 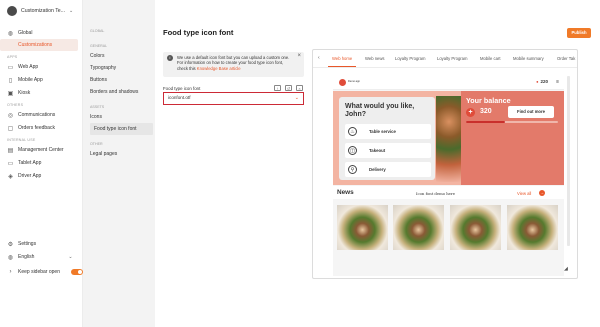 I want to click on language-label: English, so click(x=26, y=257).